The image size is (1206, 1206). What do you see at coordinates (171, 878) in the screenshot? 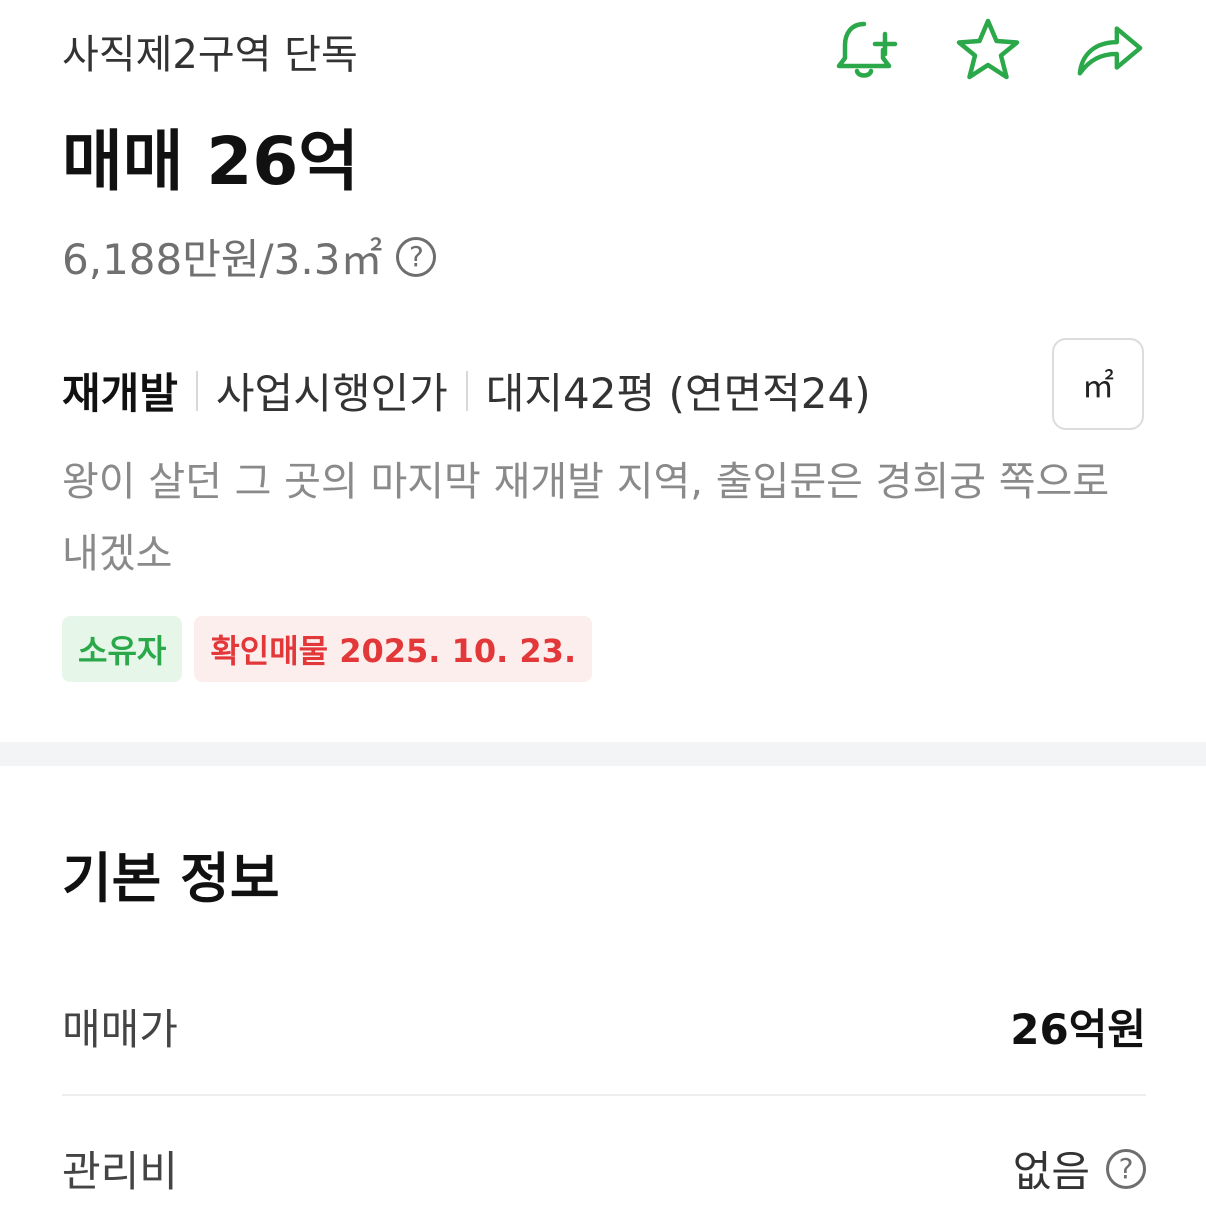
I see `section-title: 기본 정보` at bounding box center [171, 878].